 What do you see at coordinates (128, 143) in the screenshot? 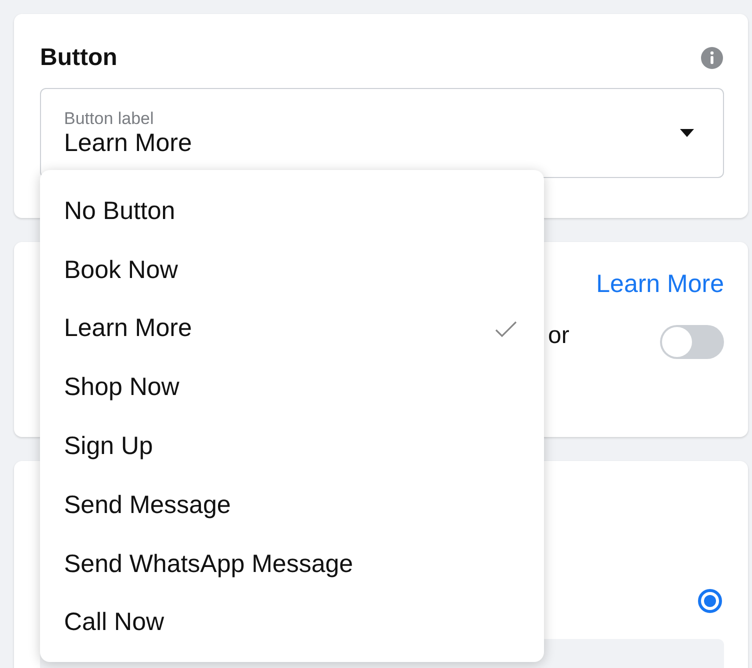
I see `field-value: Learn More` at bounding box center [128, 143].